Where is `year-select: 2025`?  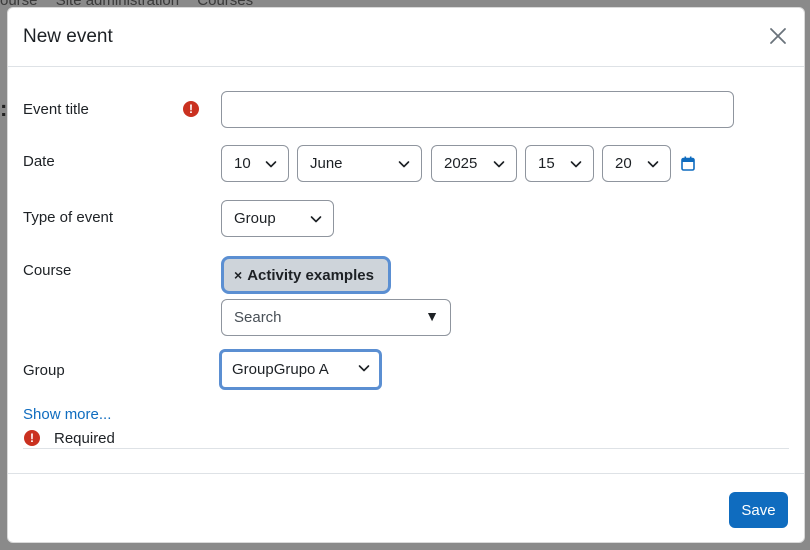 year-select: 2025 is located at coordinates (474, 163).